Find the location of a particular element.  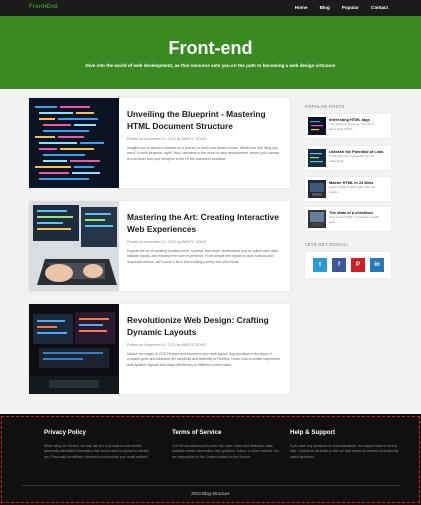

social-heading: LETS GET SOCIAL! is located at coordinates (326, 244).